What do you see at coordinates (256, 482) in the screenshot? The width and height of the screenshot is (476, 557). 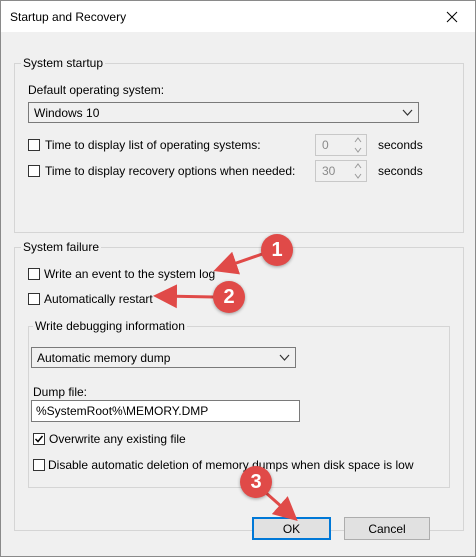 I see `annotation-badge-3: 3` at bounding box center [256, 482].